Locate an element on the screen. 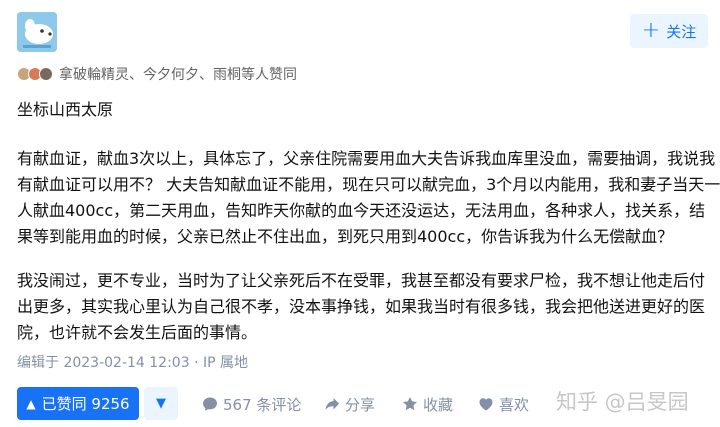  collect-button: 收藏 is located at coordinates (427, 404).